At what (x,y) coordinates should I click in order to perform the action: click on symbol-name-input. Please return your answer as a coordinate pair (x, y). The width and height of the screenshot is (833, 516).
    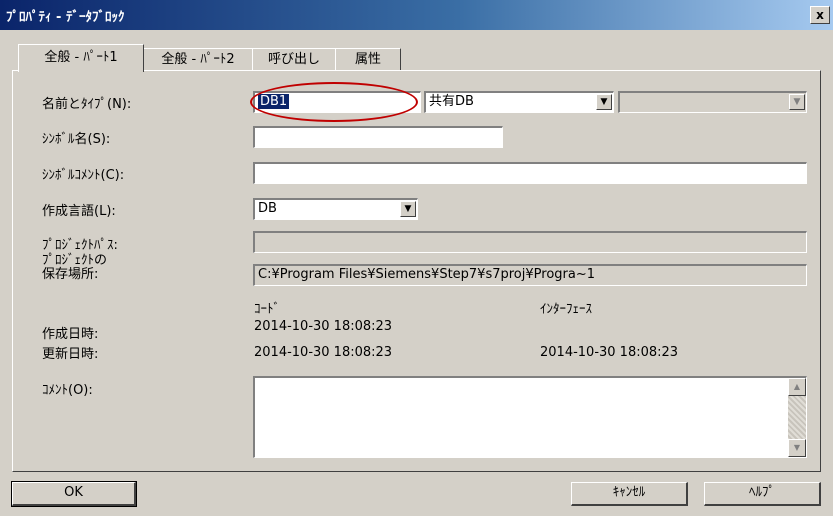
    Looking at the image, I should click on (378, 137).